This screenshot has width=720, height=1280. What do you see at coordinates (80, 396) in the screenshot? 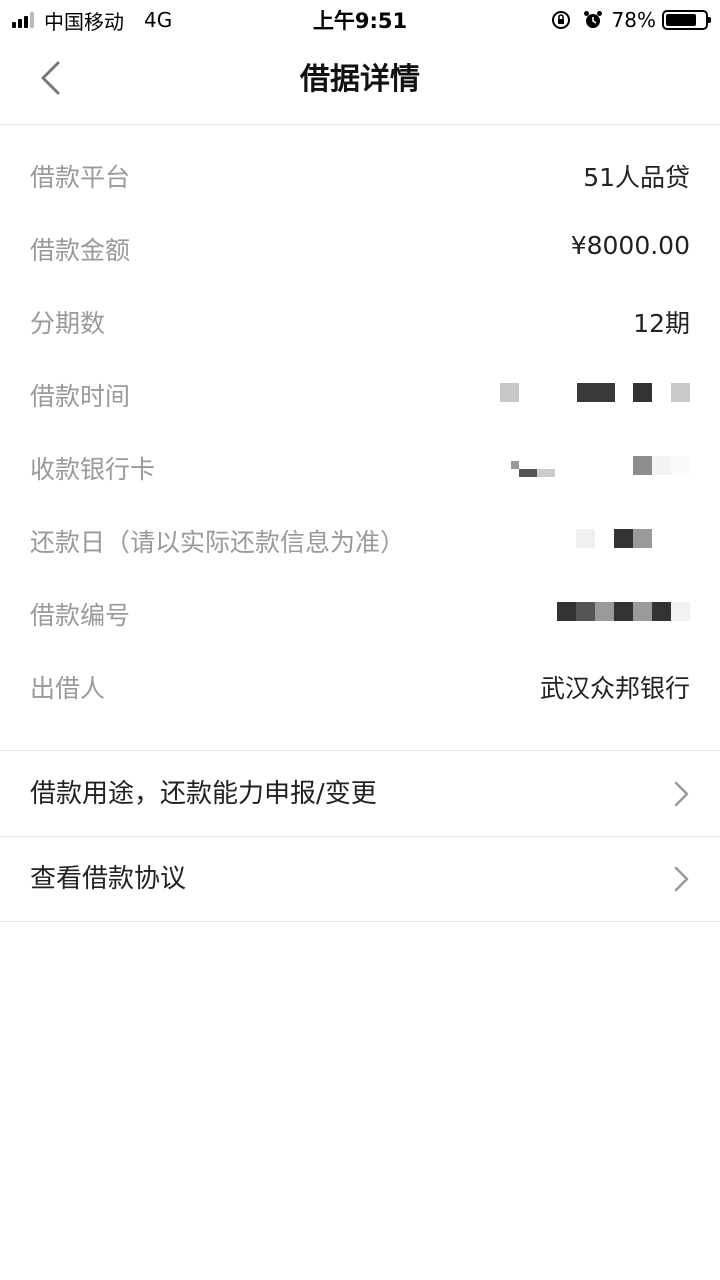
I see `detail-label: 借款时间` at bounding box center [80, 396].